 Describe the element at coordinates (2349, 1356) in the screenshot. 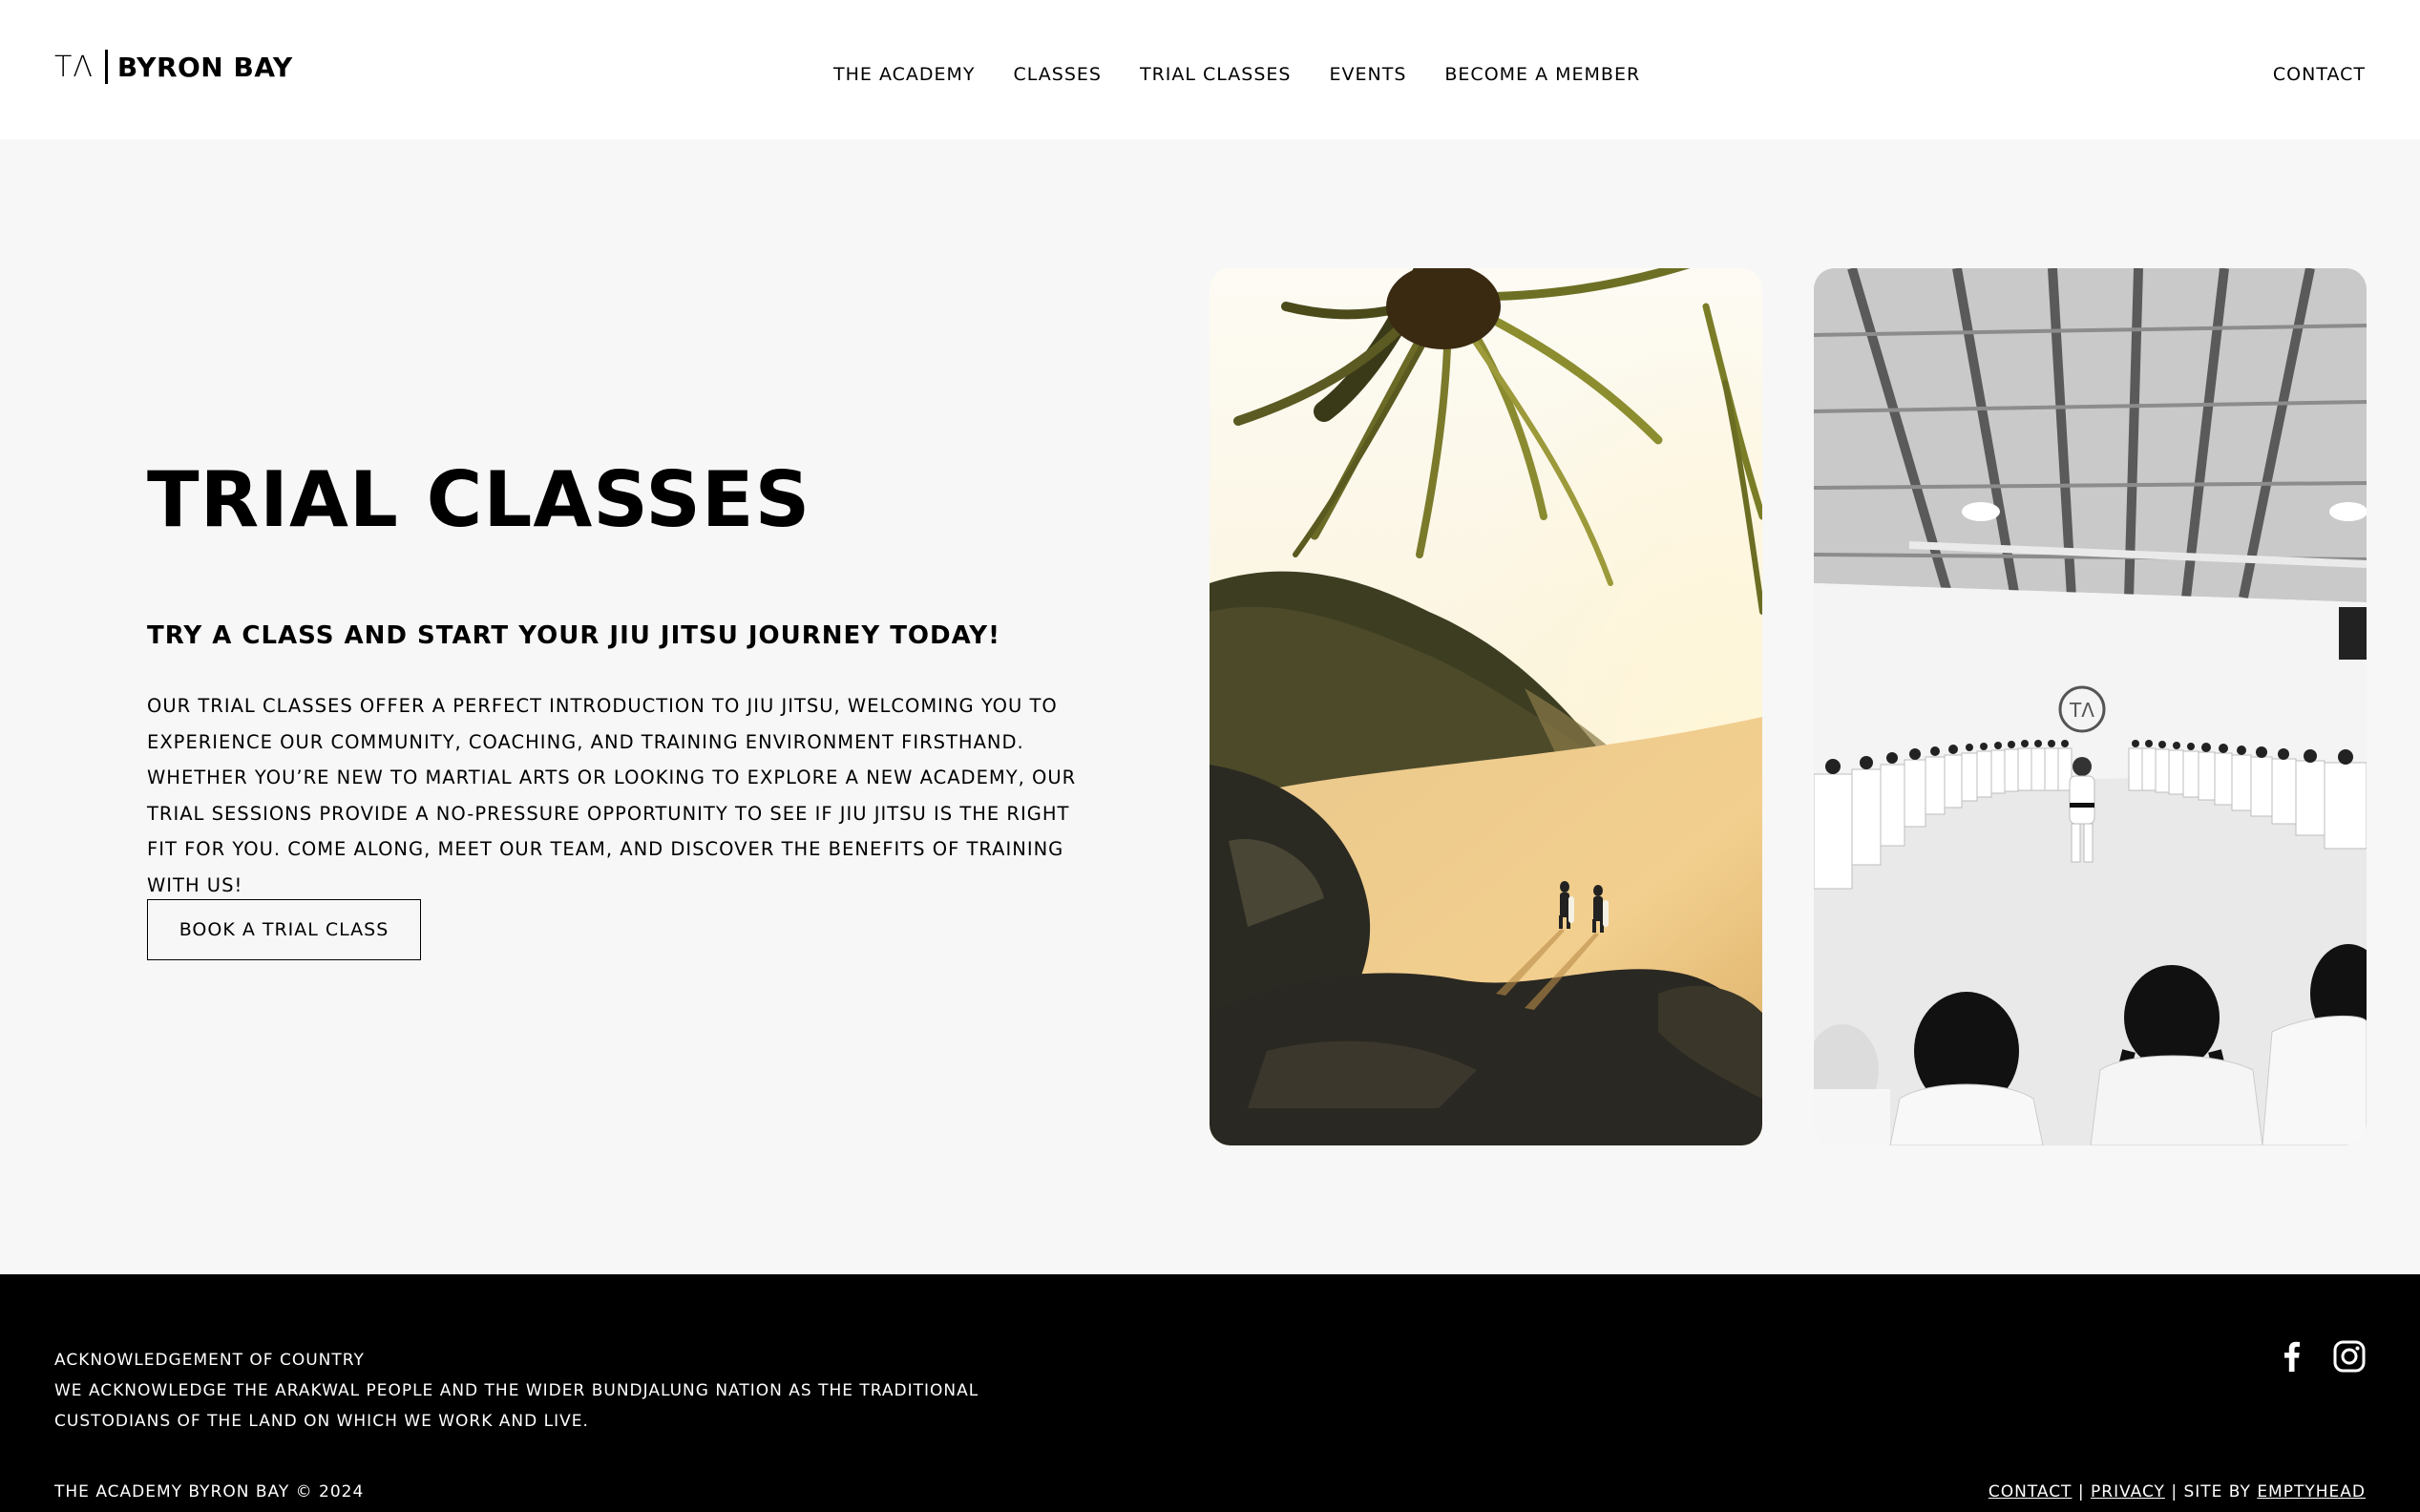

I see `instagram-icon` at that location.